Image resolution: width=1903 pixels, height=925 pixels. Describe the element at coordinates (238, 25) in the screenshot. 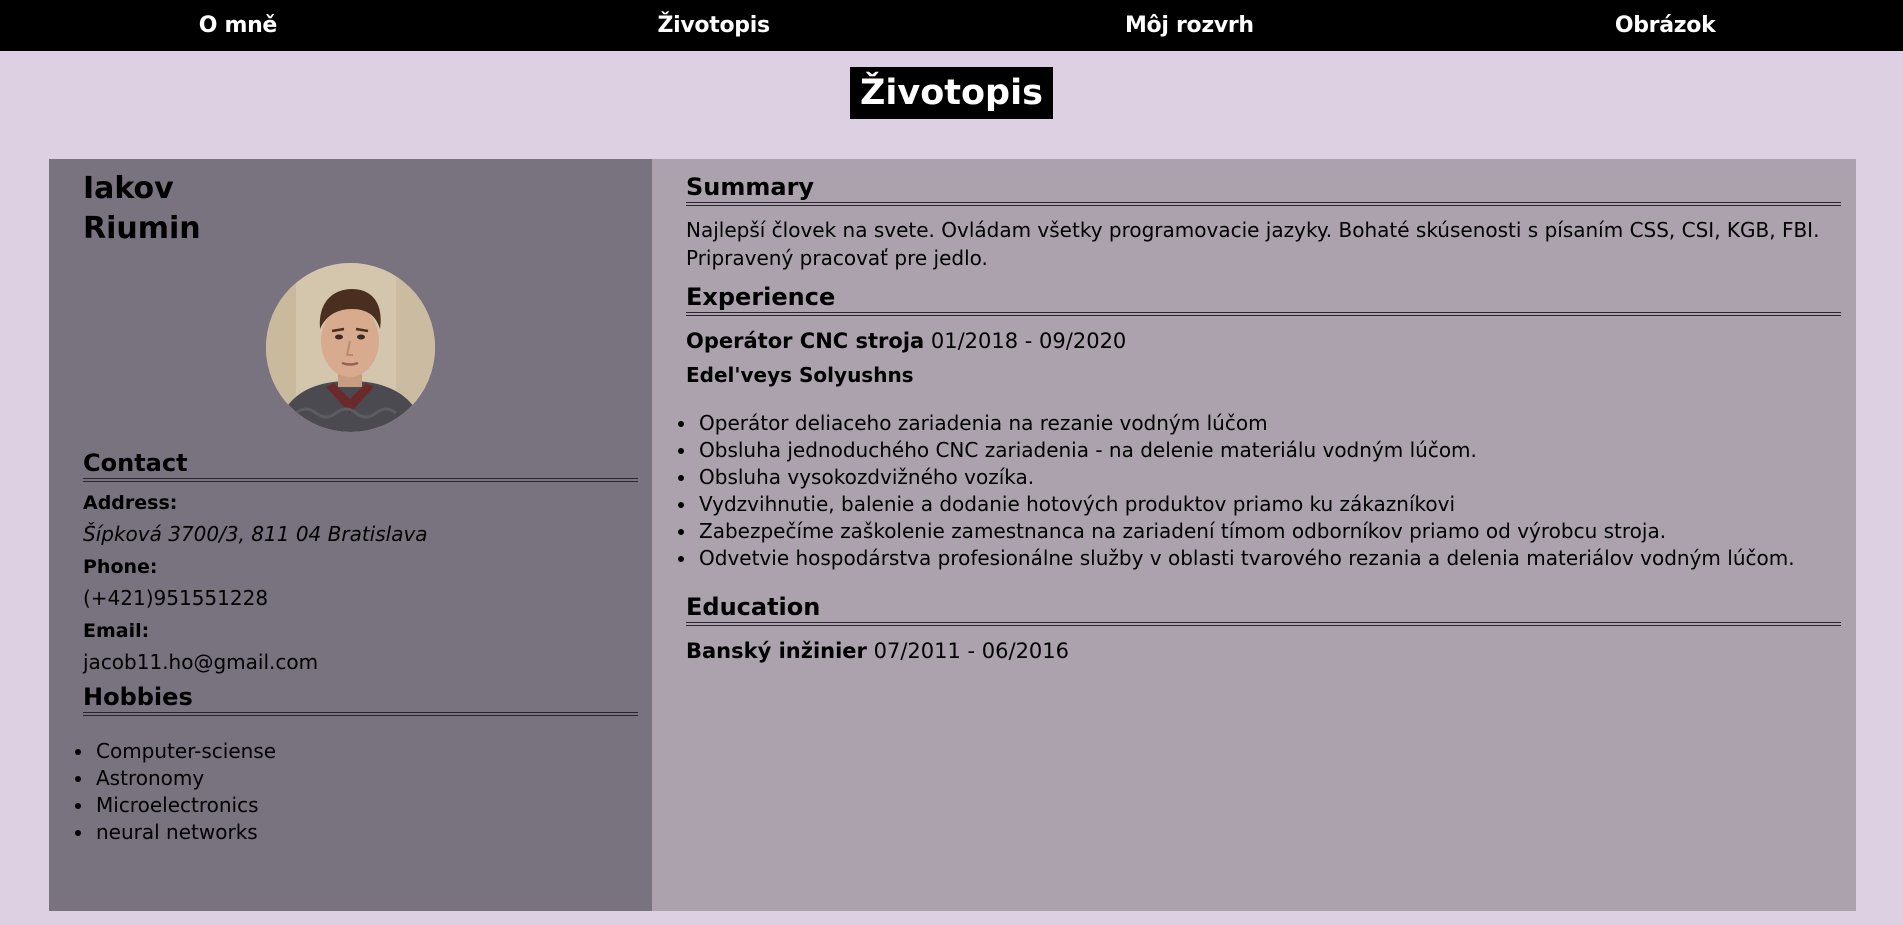

I see `nav-link-o-mne: O mně` at that location.